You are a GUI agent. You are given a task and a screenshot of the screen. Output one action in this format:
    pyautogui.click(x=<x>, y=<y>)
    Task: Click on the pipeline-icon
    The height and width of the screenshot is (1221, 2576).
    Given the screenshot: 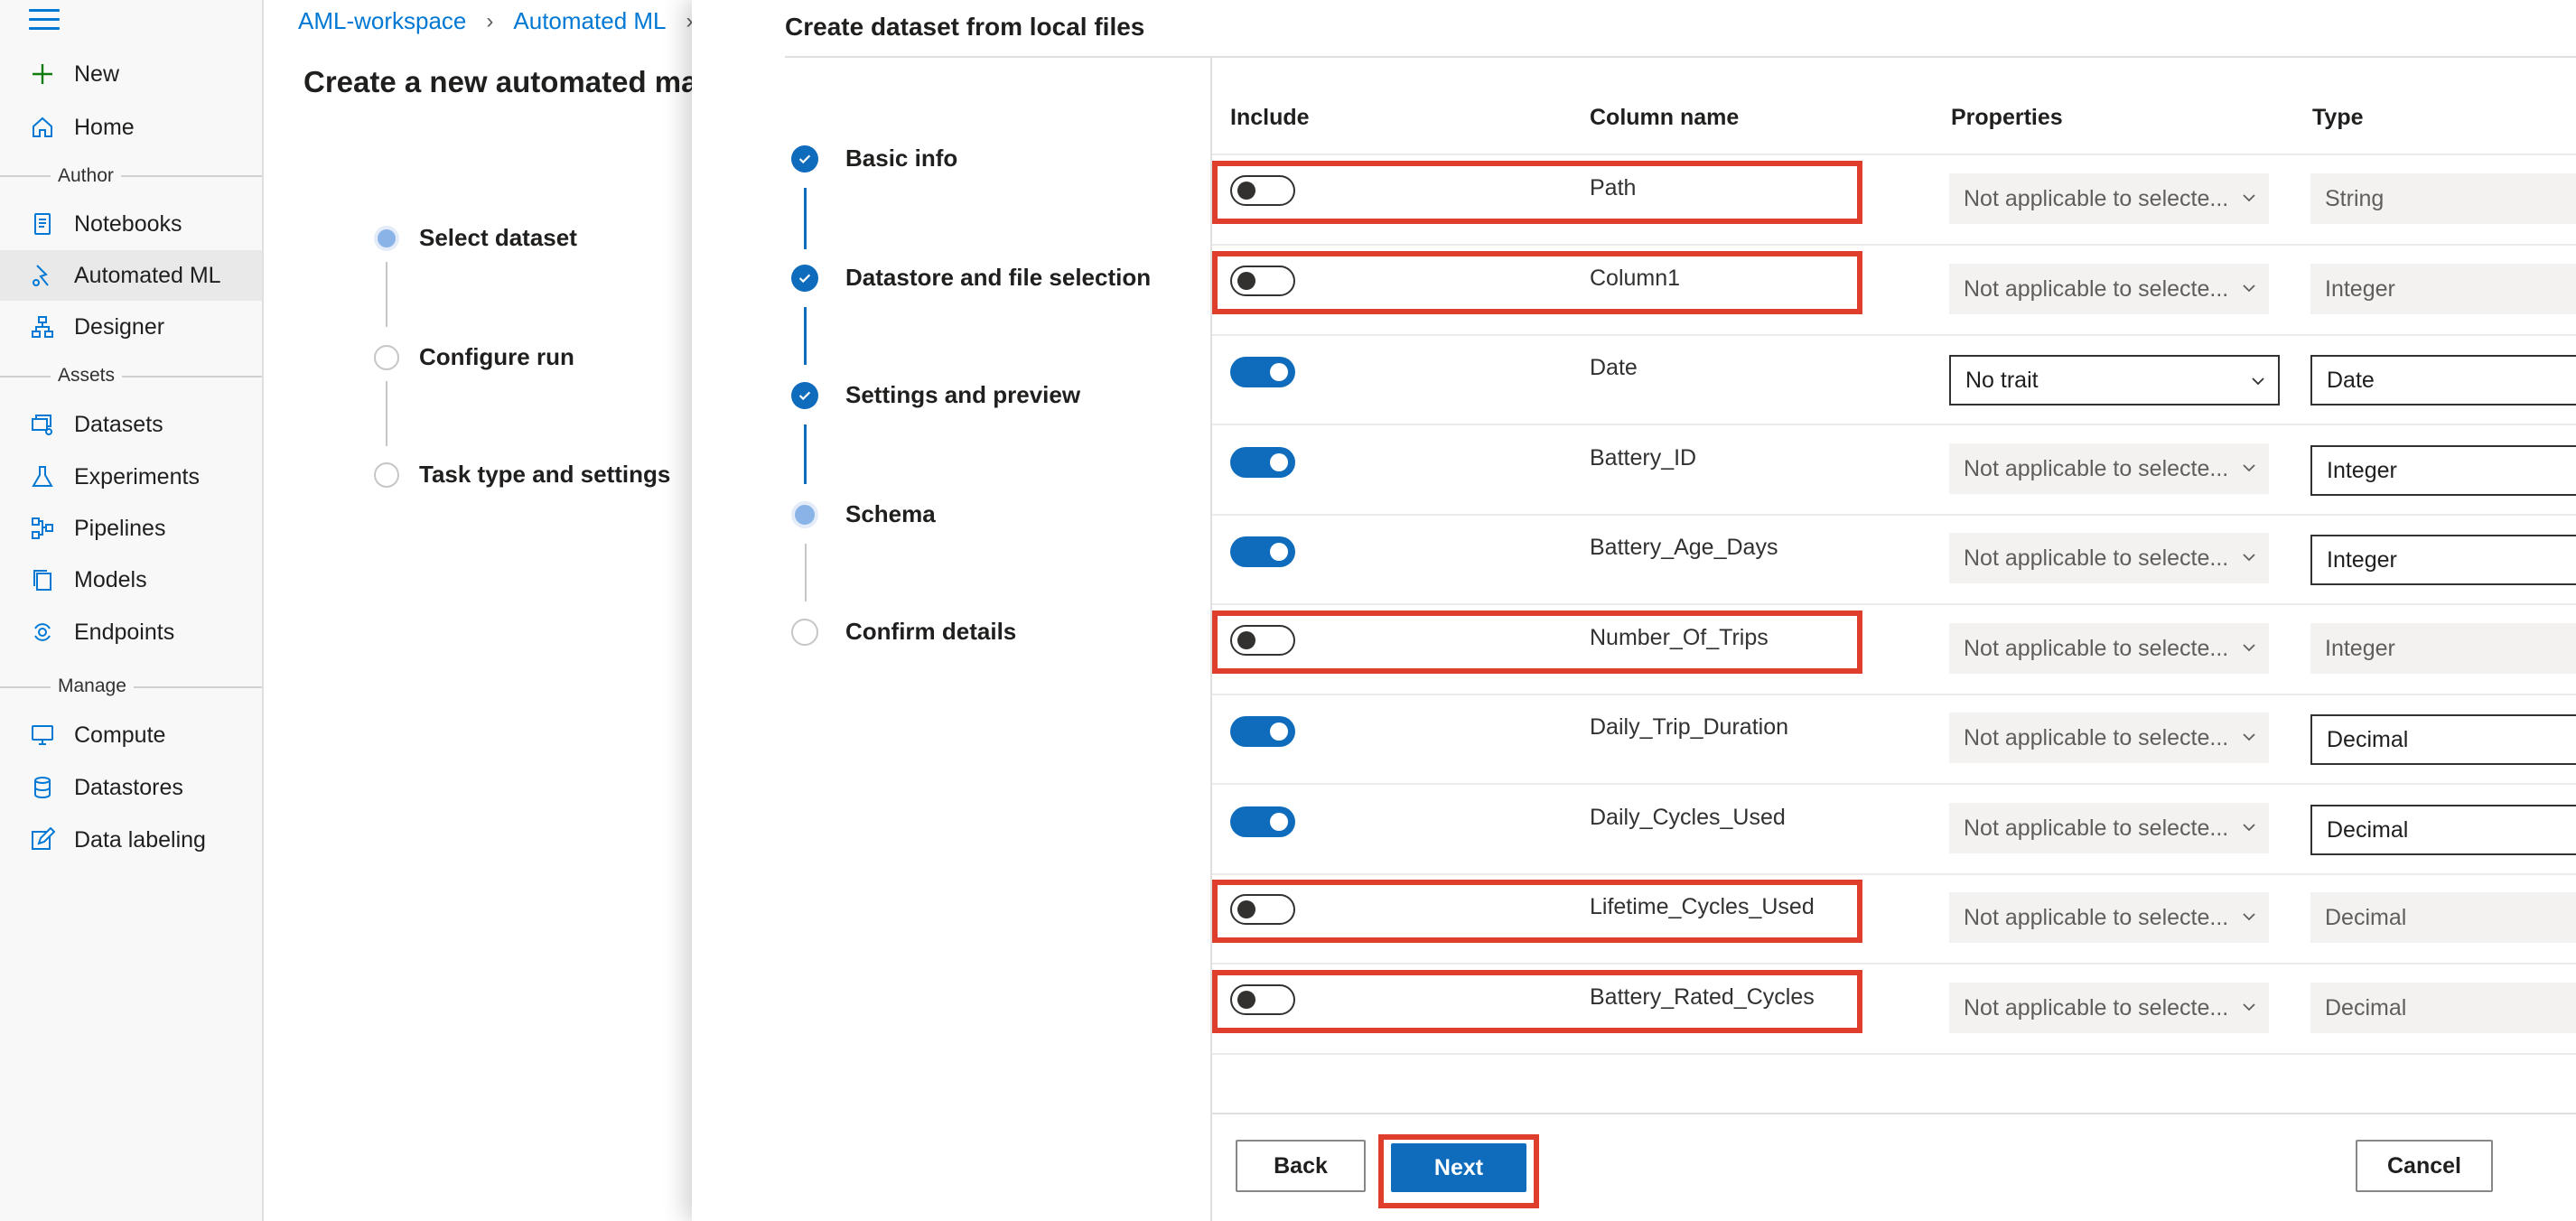 What is the action you would take?
    pyautogui.click(x=42, y=528)
    